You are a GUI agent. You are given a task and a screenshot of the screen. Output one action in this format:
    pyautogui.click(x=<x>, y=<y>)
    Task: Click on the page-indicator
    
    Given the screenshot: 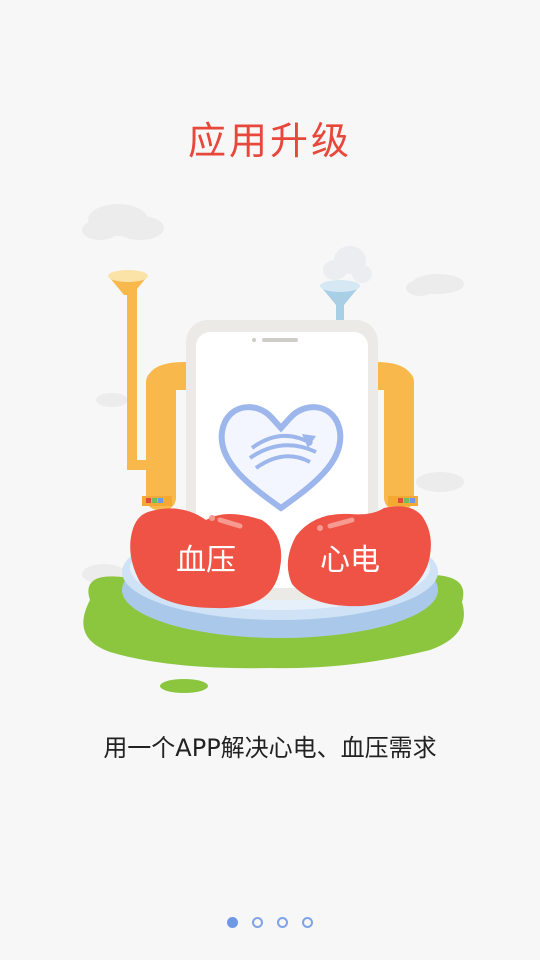 What is the action you would take?
    pyautogui.click(x=270, y=922)
    